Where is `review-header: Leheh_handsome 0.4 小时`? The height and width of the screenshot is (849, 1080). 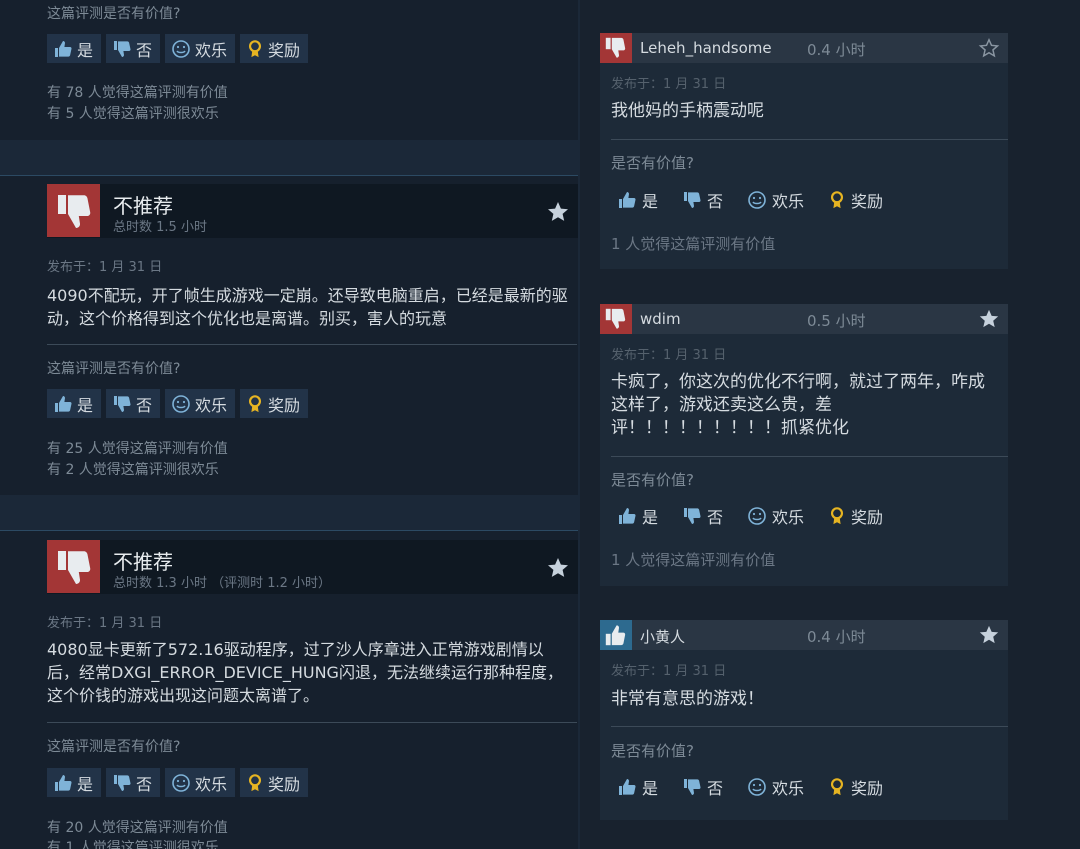 review-header: Leheh_handsome 0.4 小时 is located at coordinates (804, 48).